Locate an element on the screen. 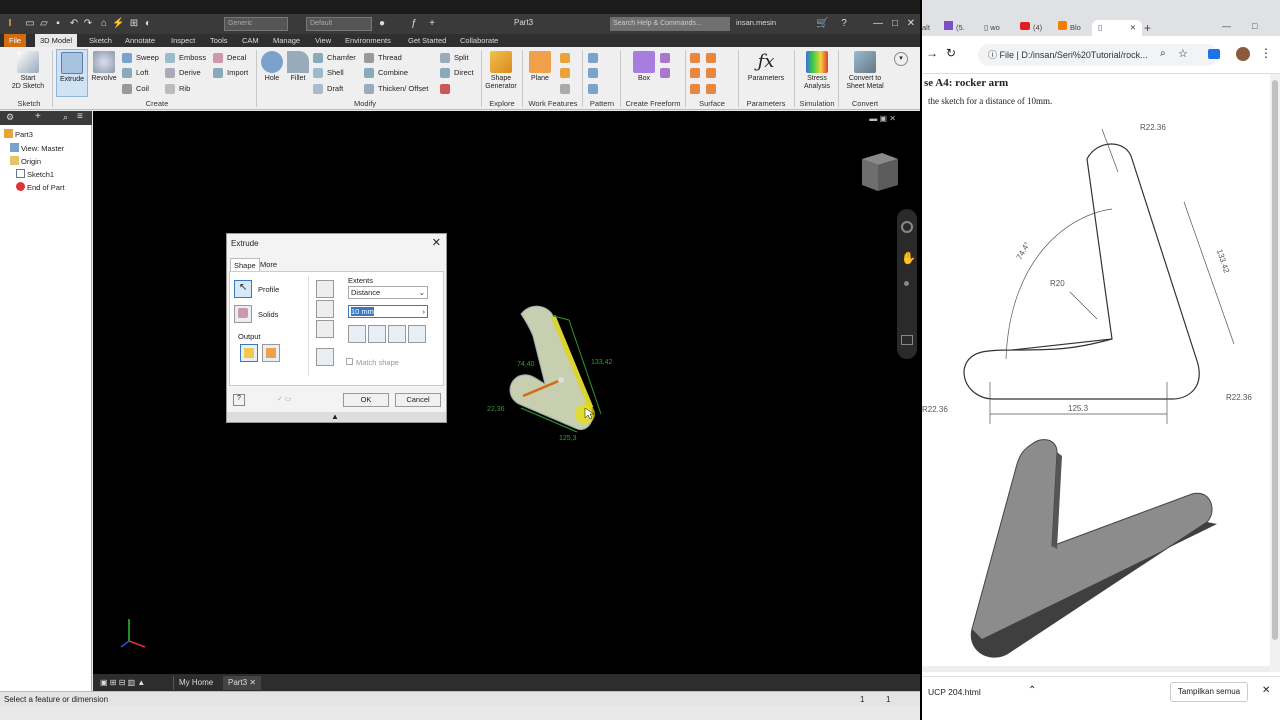 Image resolution: width=1280 pixels, height=720 pixels. dim-angle: 74,40 is located at coordinates (526, 364).